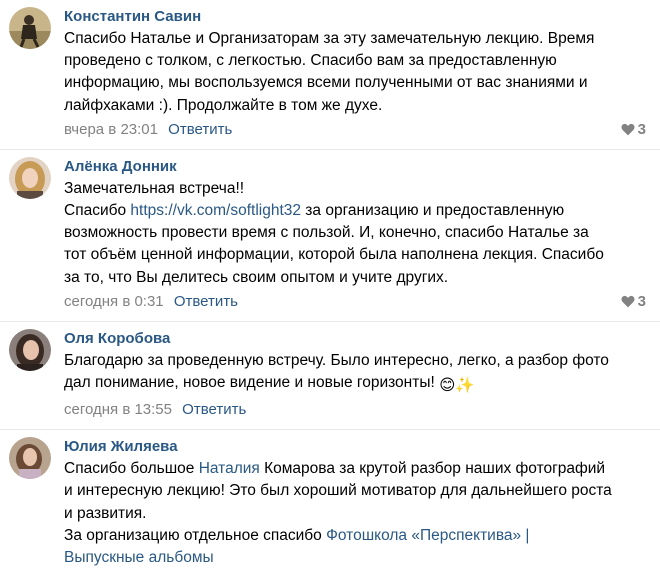 This screenshot has height=573, width=660. I want to click on comment-time: сегодня в 13:55, so click(118, 409).